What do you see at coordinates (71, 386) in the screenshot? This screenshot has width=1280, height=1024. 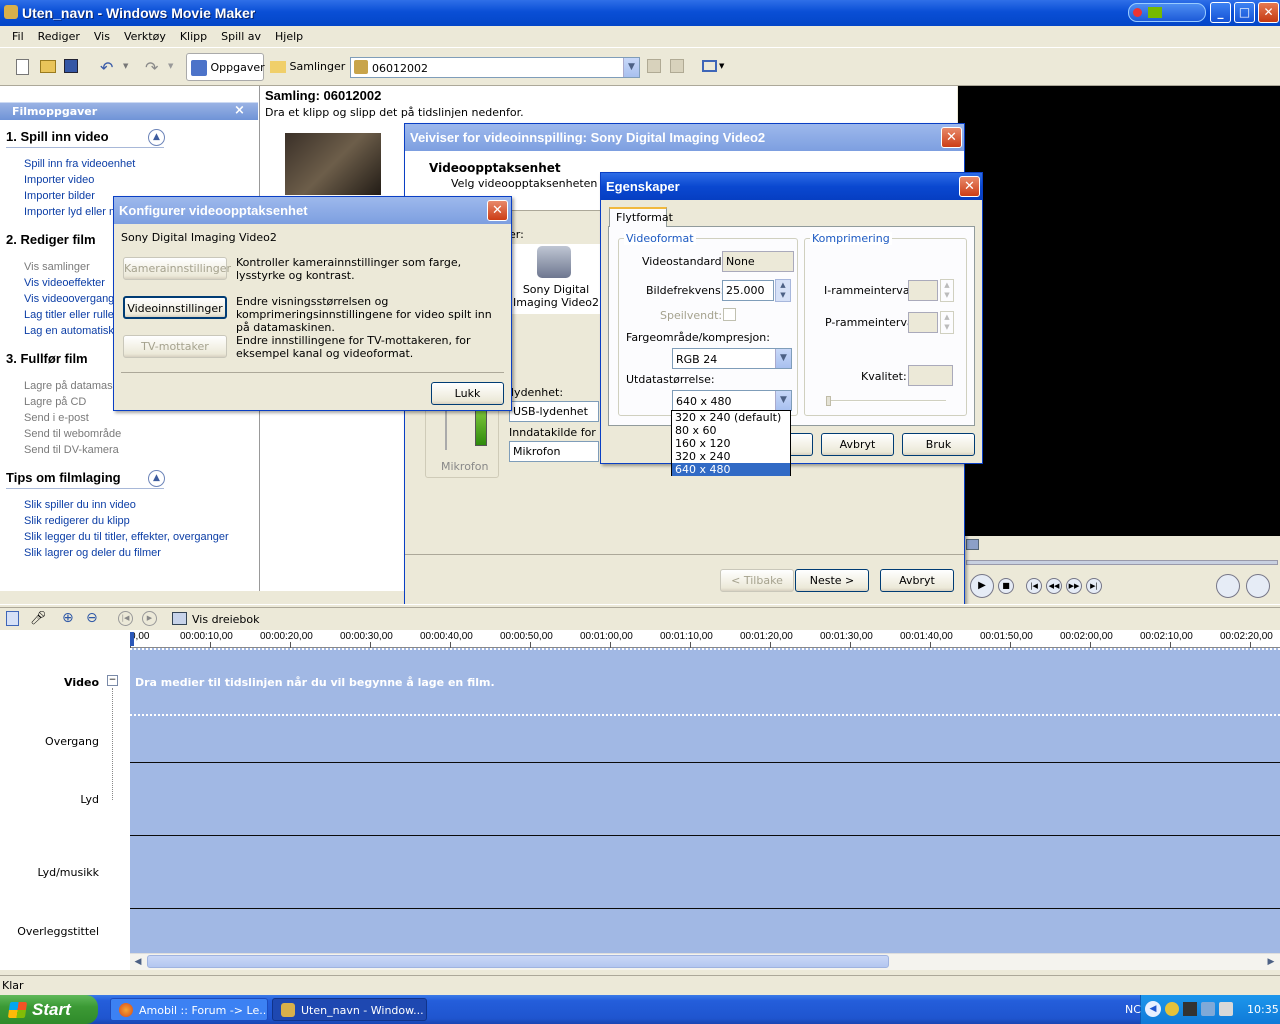 I see `task-link: Lagre på datamask` at bounding box center [71, 386].